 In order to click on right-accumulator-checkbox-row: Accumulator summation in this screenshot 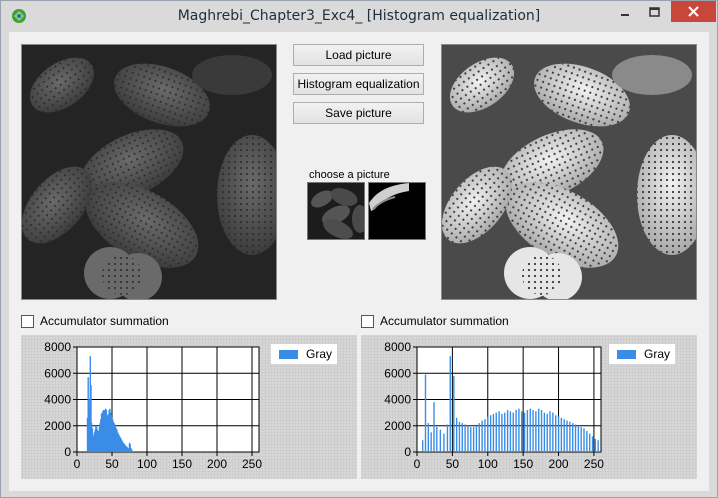, I will do `click(435, 321)`.